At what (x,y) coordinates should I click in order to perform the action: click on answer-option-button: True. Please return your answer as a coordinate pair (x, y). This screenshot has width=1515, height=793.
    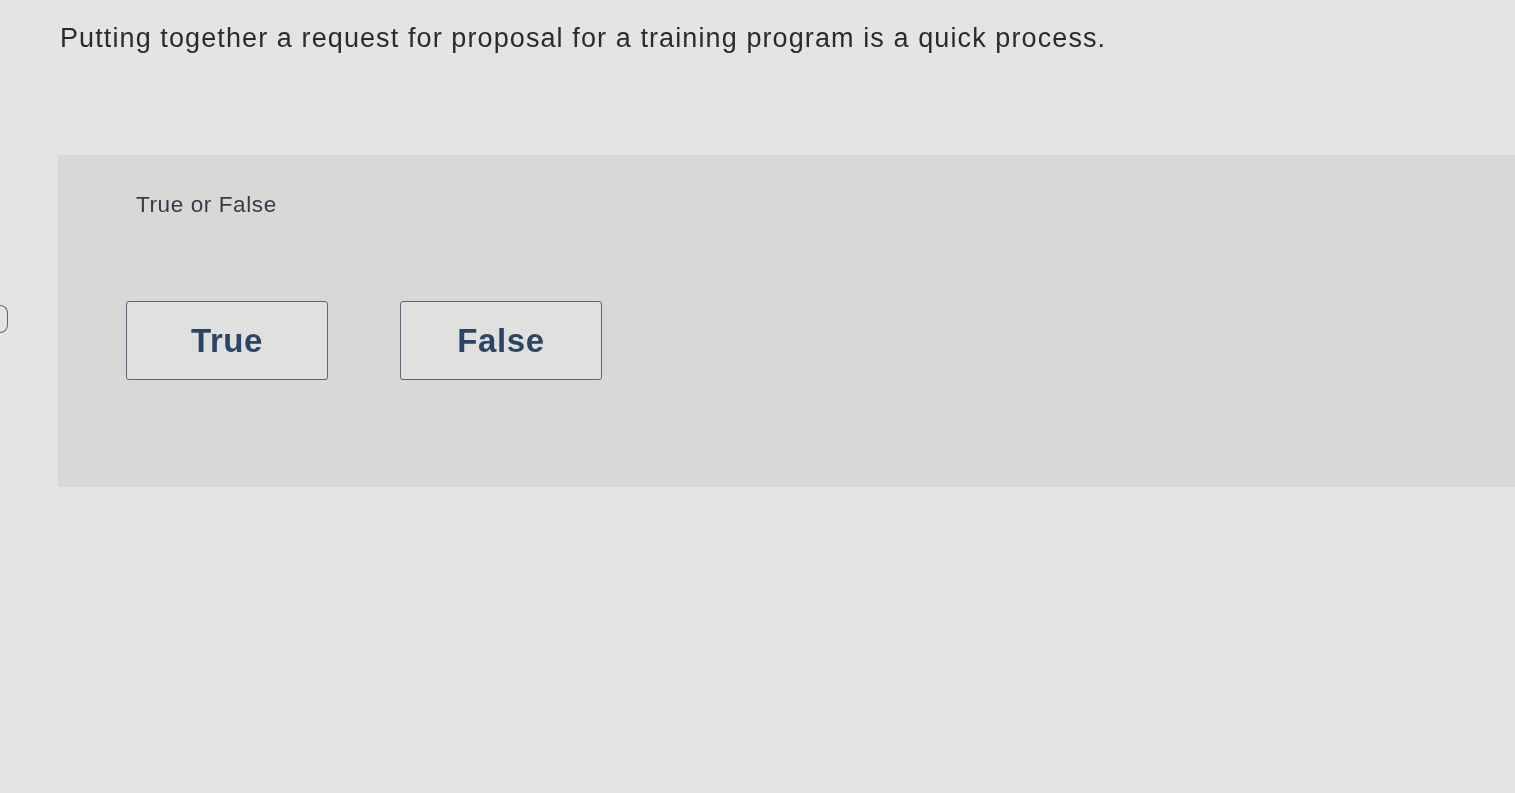
    Looking at the image, I should click on (227, 340).